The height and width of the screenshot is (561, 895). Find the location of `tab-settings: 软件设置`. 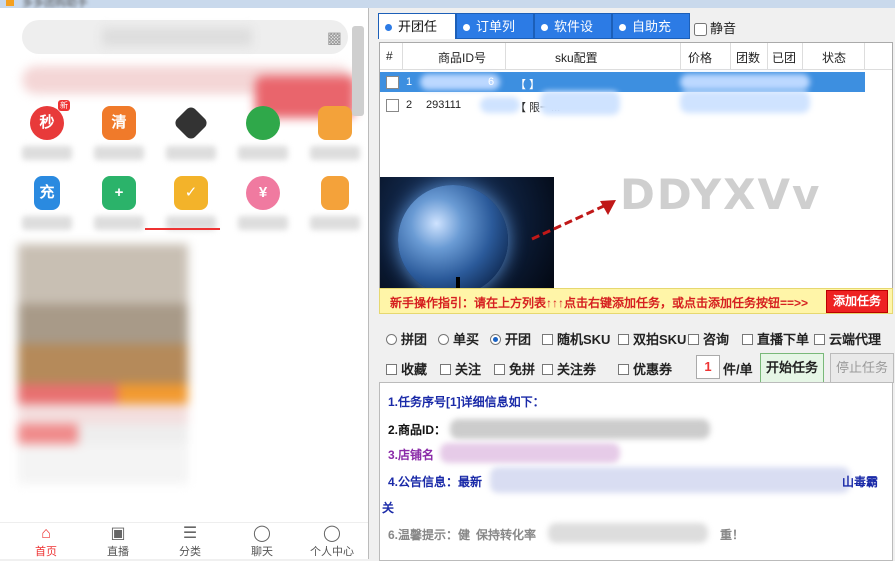

tab-settings: 软件设置 is located at coordinates (573, 36).